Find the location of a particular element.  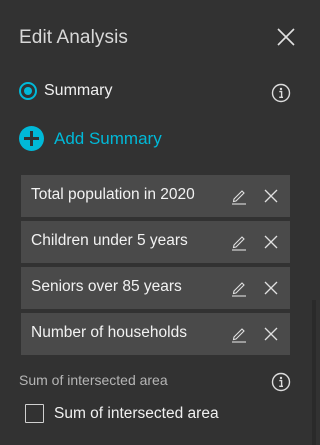

close-button is located at coordinates (286, 37).